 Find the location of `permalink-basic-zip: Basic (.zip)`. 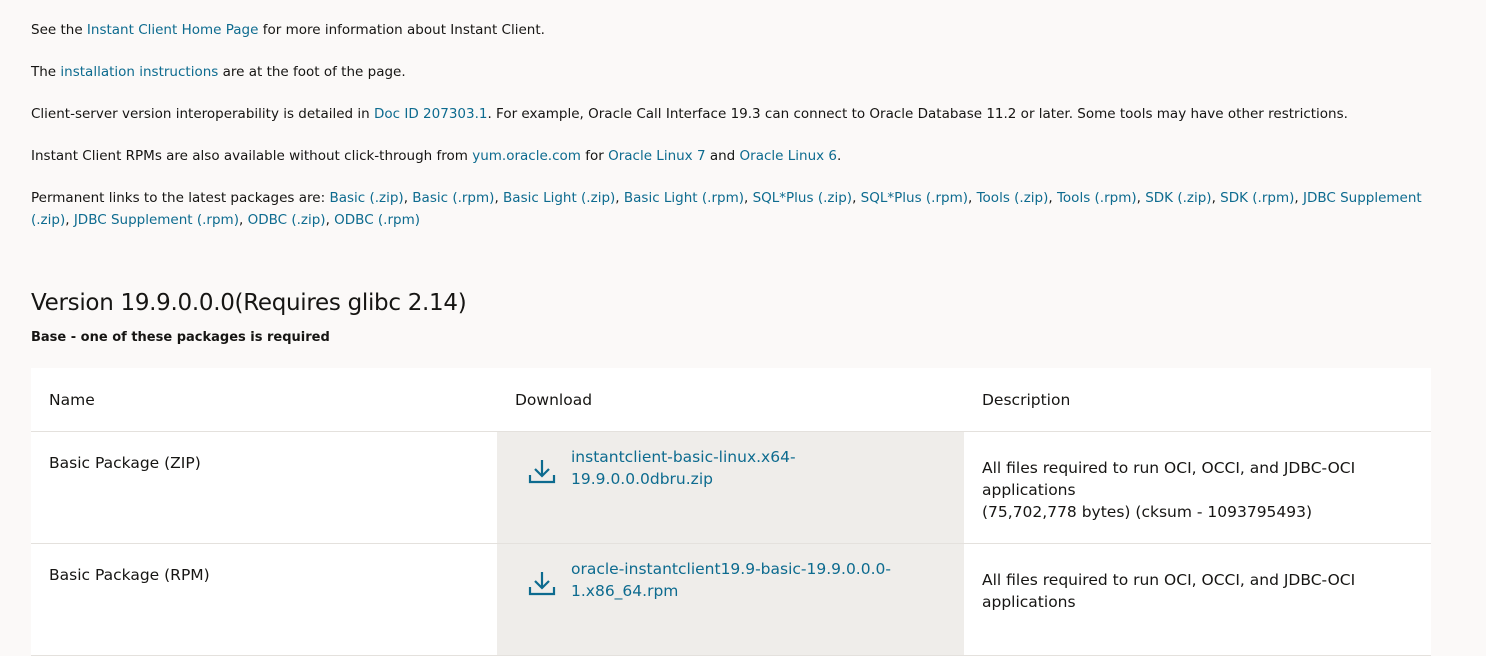

permalink-basic-zip: Basic (.zip) is located at coordinates (366, 198).